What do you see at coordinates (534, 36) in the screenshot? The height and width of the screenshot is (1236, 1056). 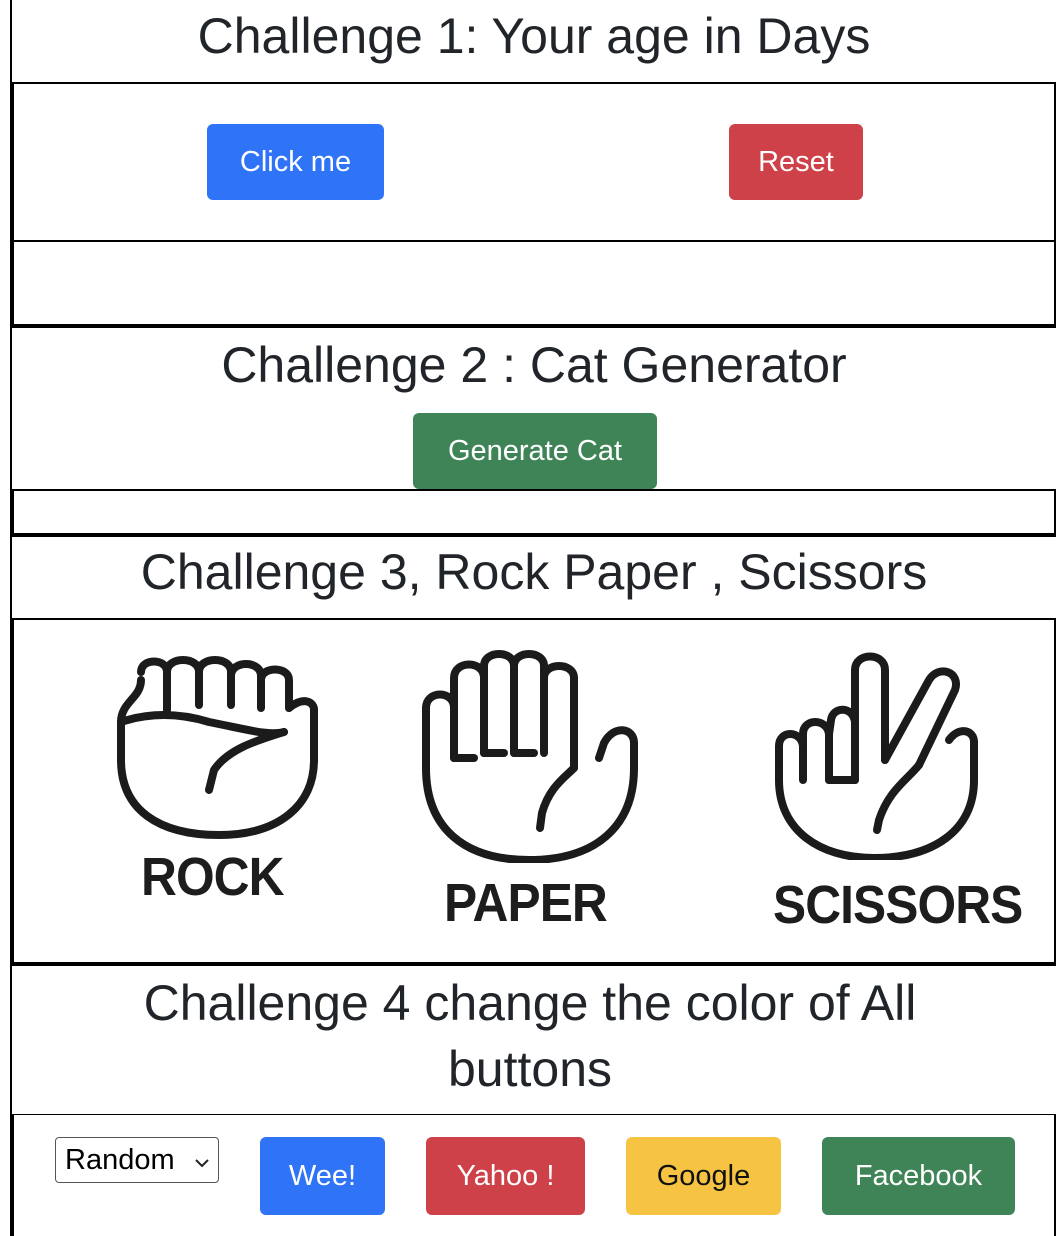 I see `challenge1-title: Challenge 1: Your age in Days` at bounding box center [534, 36].